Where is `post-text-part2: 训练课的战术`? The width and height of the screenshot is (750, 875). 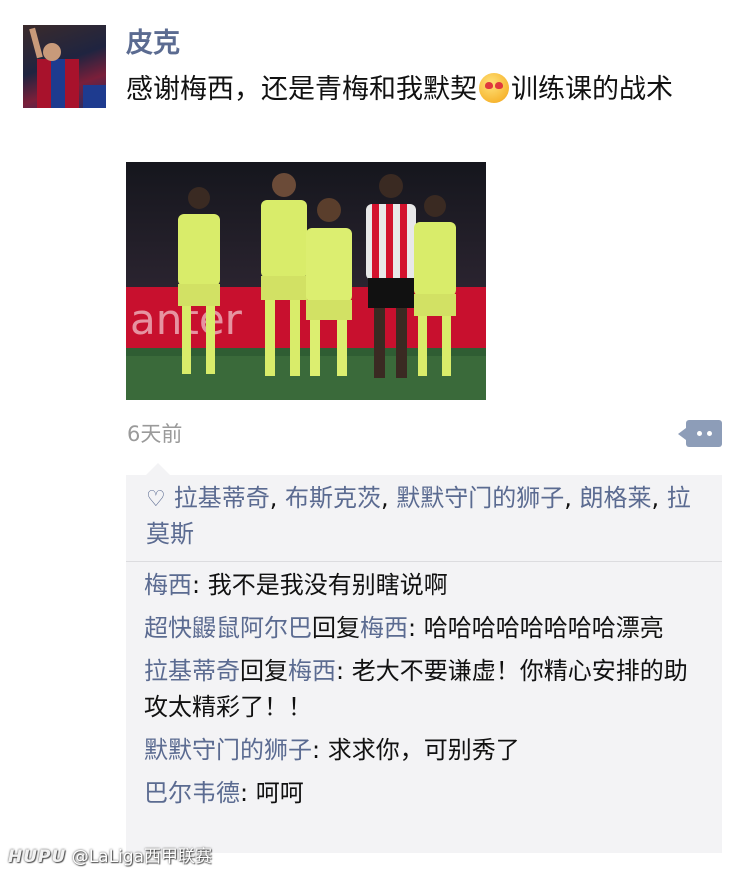 post-text-part2: 训练课的战术 is located at coordinates (592, 89).